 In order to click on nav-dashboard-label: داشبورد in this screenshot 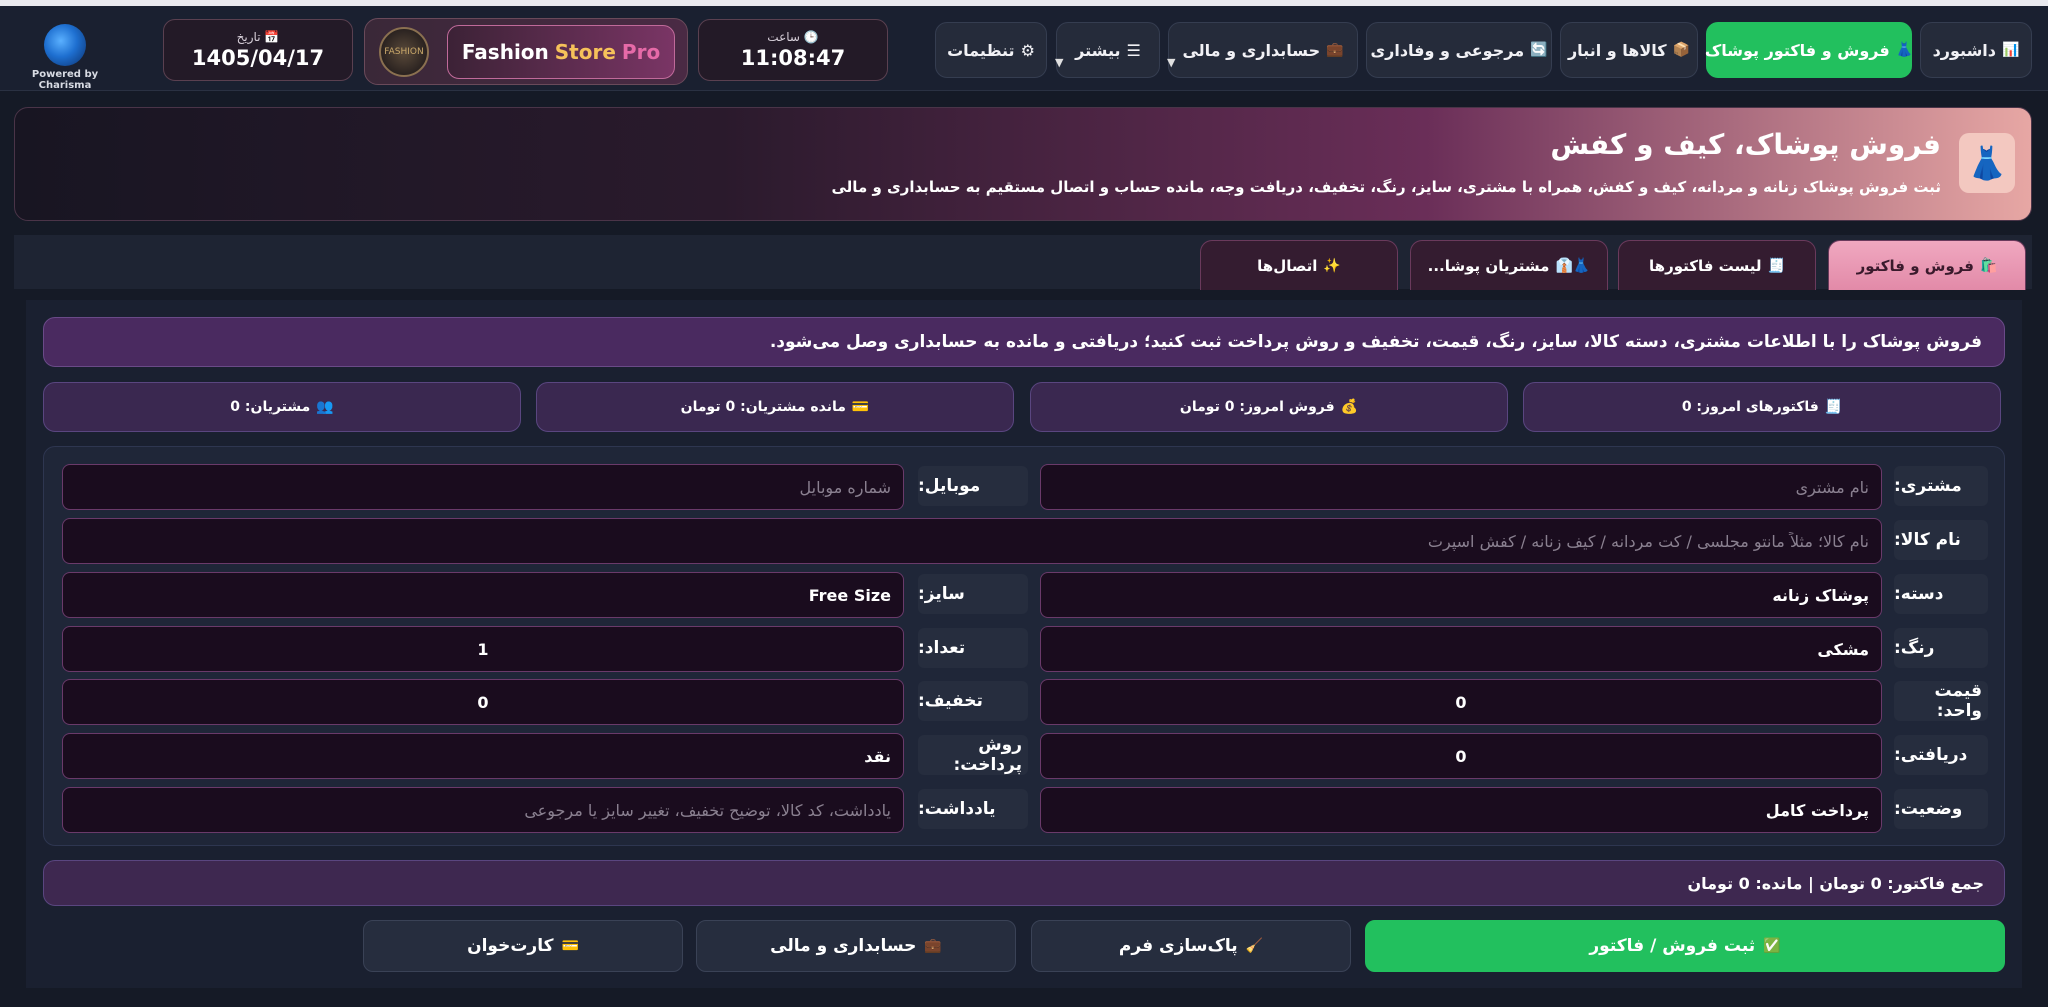, I will do `click(1964, 50)`.